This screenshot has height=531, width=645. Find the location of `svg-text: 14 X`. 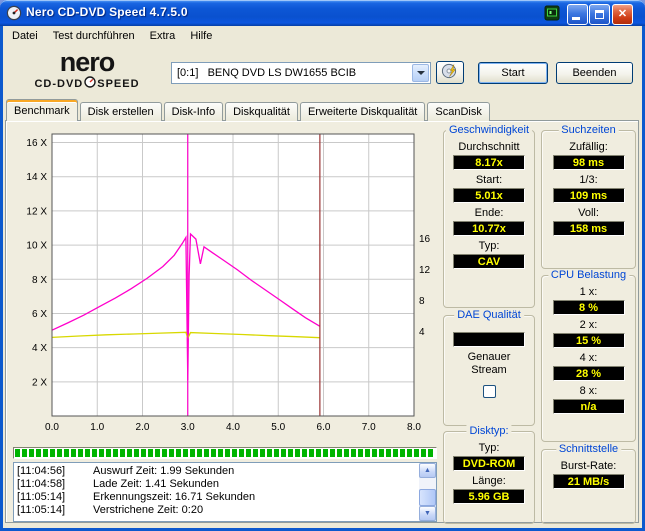

svg-text: 14 X is located at coordinates (36, 177).